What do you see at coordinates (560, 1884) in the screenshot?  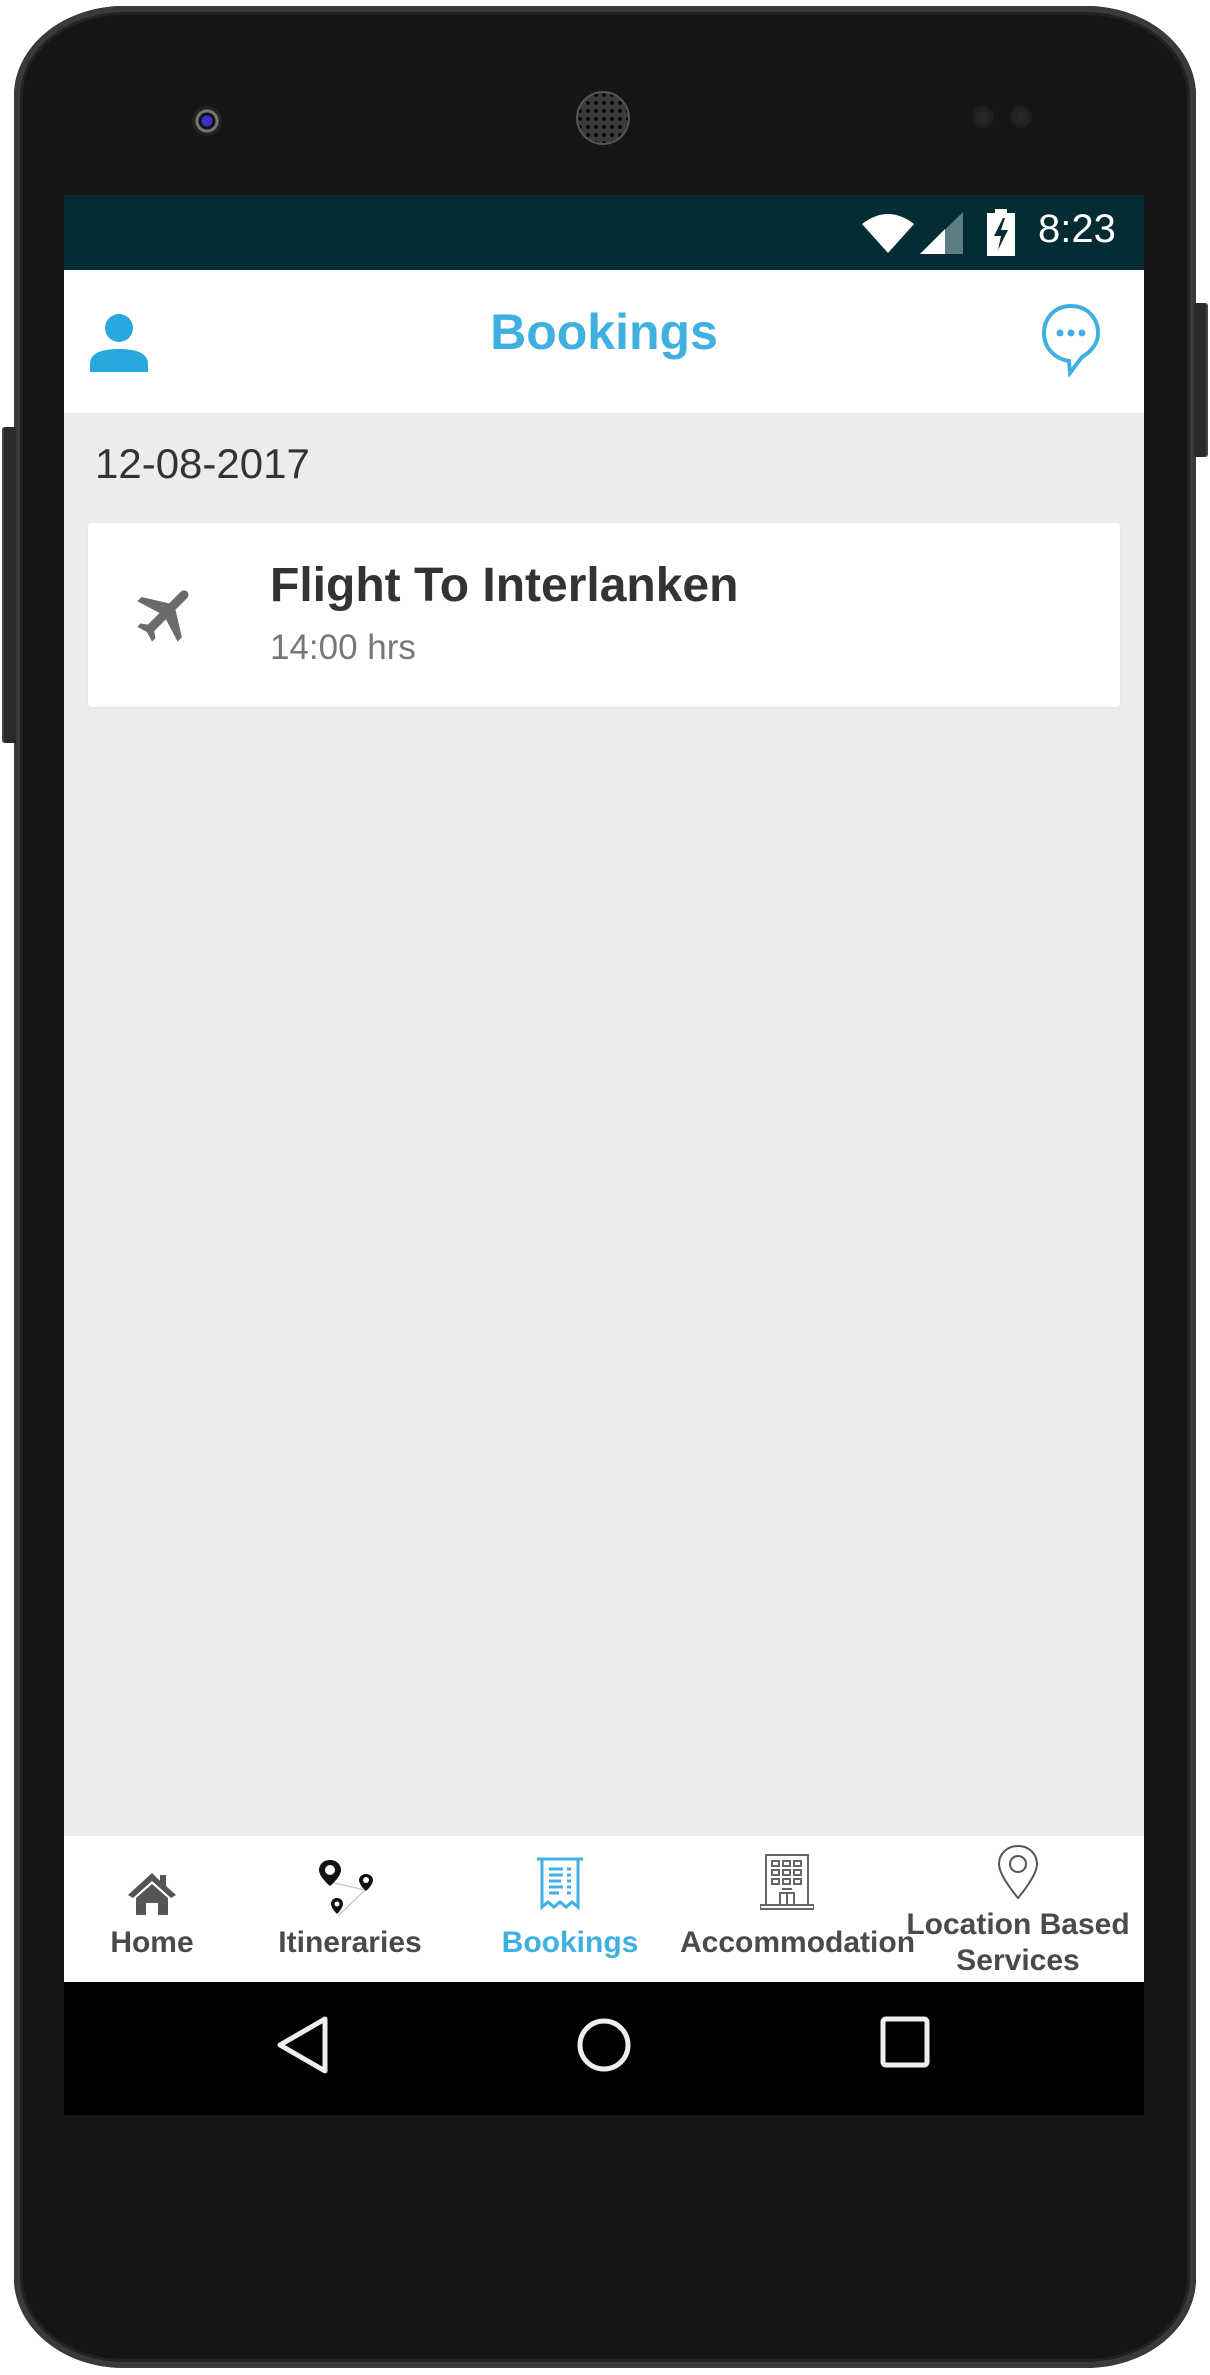 I see `receipt-icon` at bounding box center [560, 1884].